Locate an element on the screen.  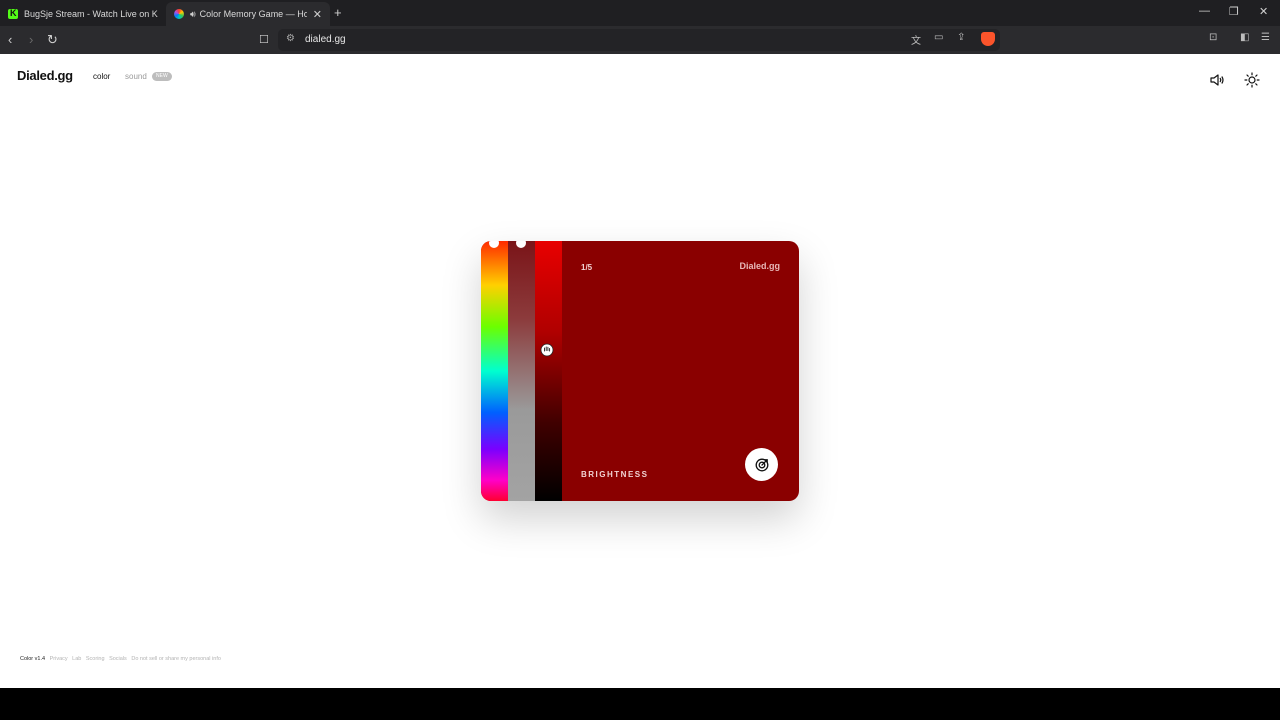
close-window-icon: ✕ is located at coordinates (1263, 11).